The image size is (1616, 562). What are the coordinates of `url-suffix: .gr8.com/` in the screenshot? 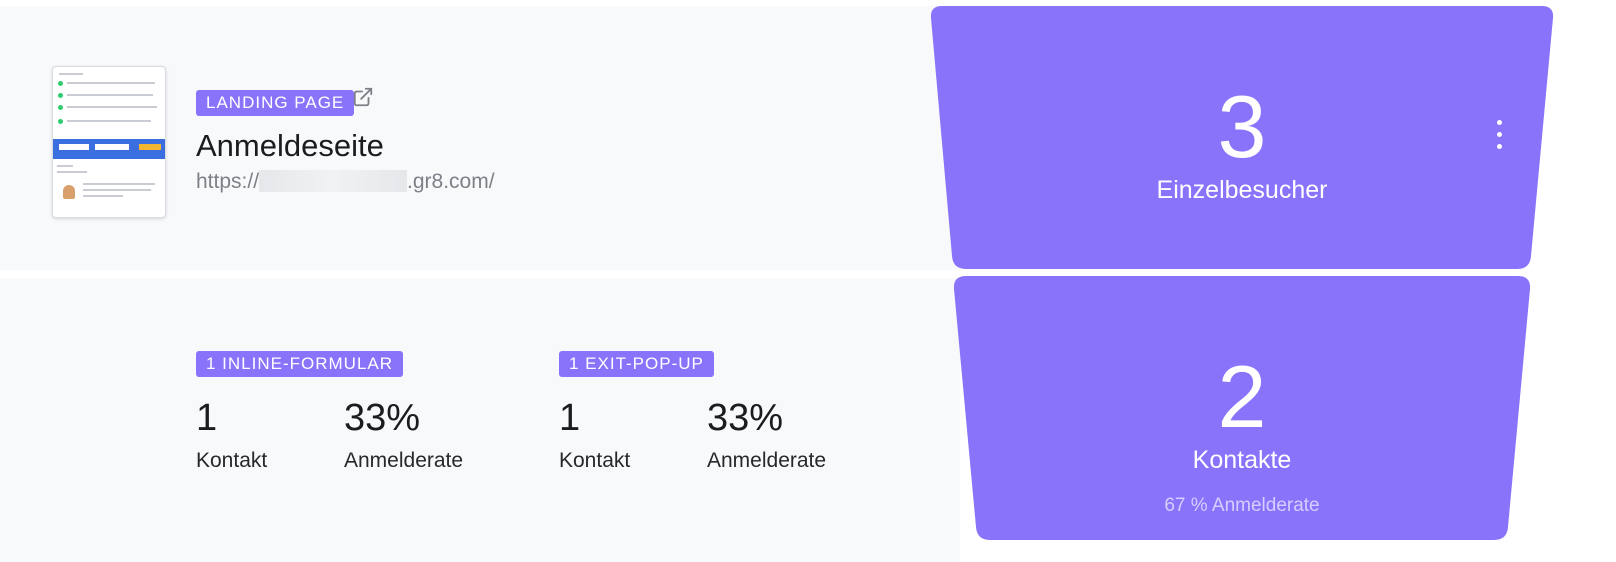 It's located at (451, 181).